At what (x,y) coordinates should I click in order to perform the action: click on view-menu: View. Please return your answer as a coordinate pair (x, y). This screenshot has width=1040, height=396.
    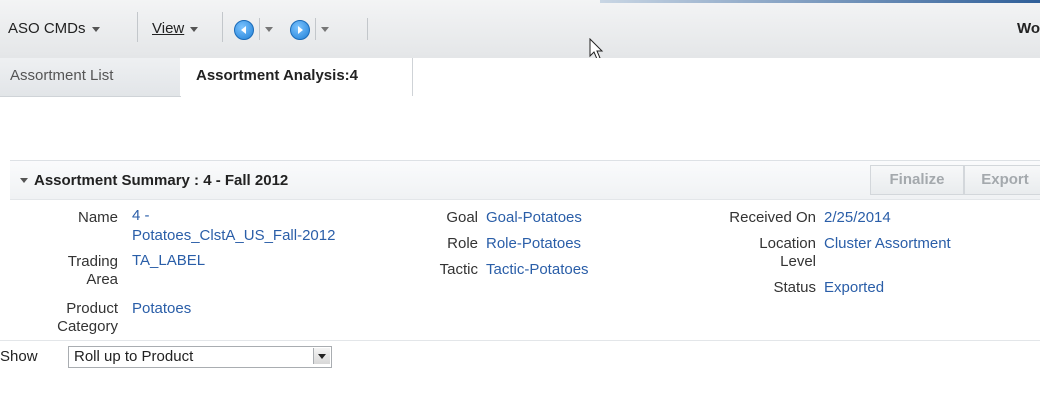
    Looking at the image, I should click on (175, 28).